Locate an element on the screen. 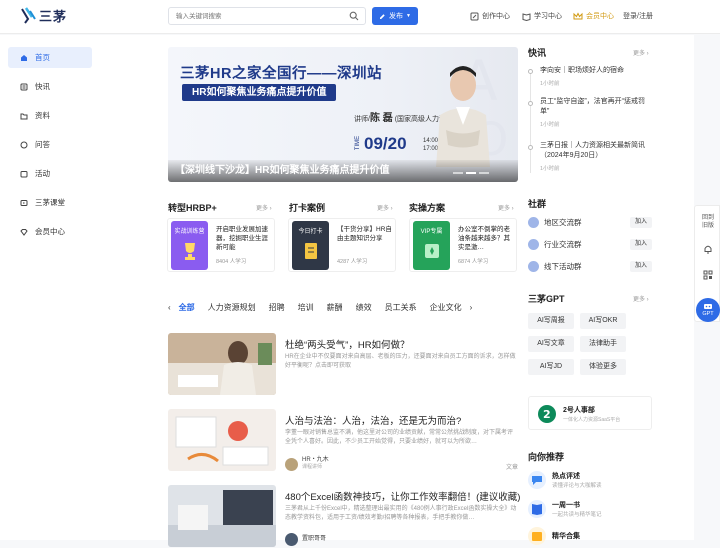  recommend-item: 一周一书 一起共读与精华笔记 is located at coordinates (590, 509).